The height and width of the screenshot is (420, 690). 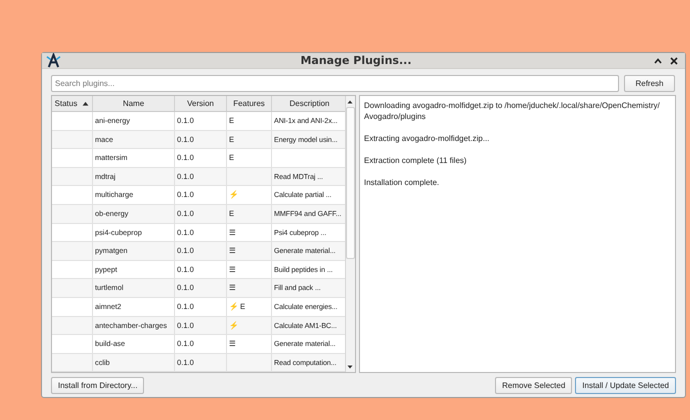 What do you see at coordinates (66, 103) in the screenshot?
I see `column-header-label: Status` at bounding box center [66, 103].